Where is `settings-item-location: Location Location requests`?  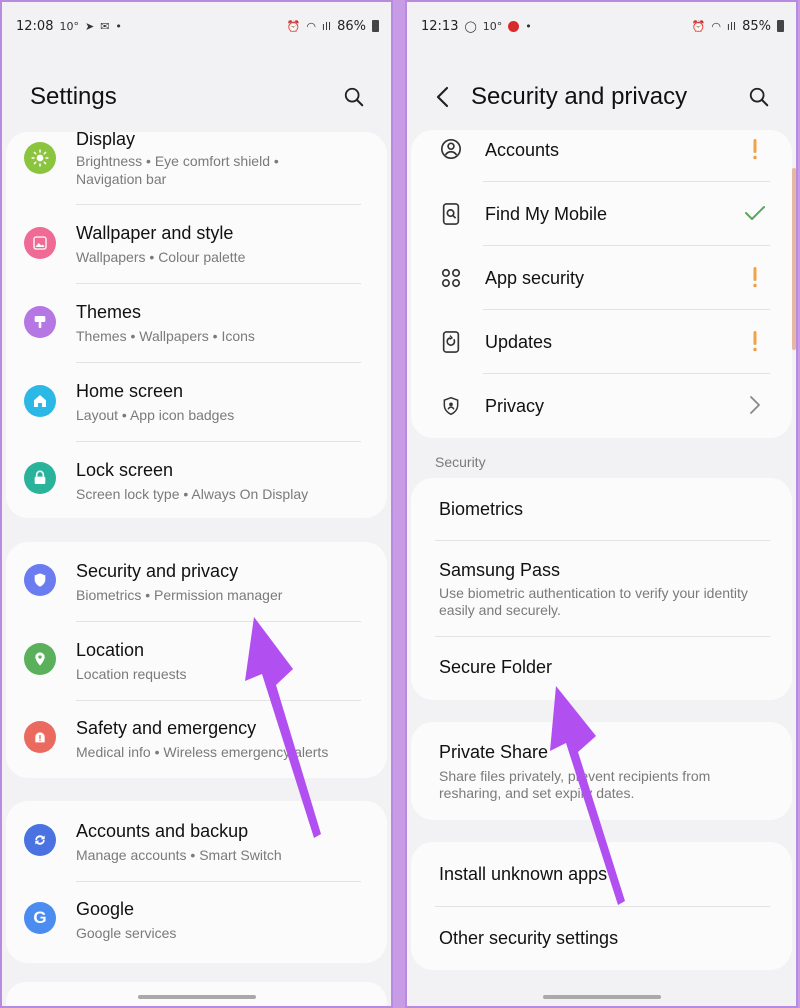 settings-item-location: Location Location requests is located at coordinates (196, 661).